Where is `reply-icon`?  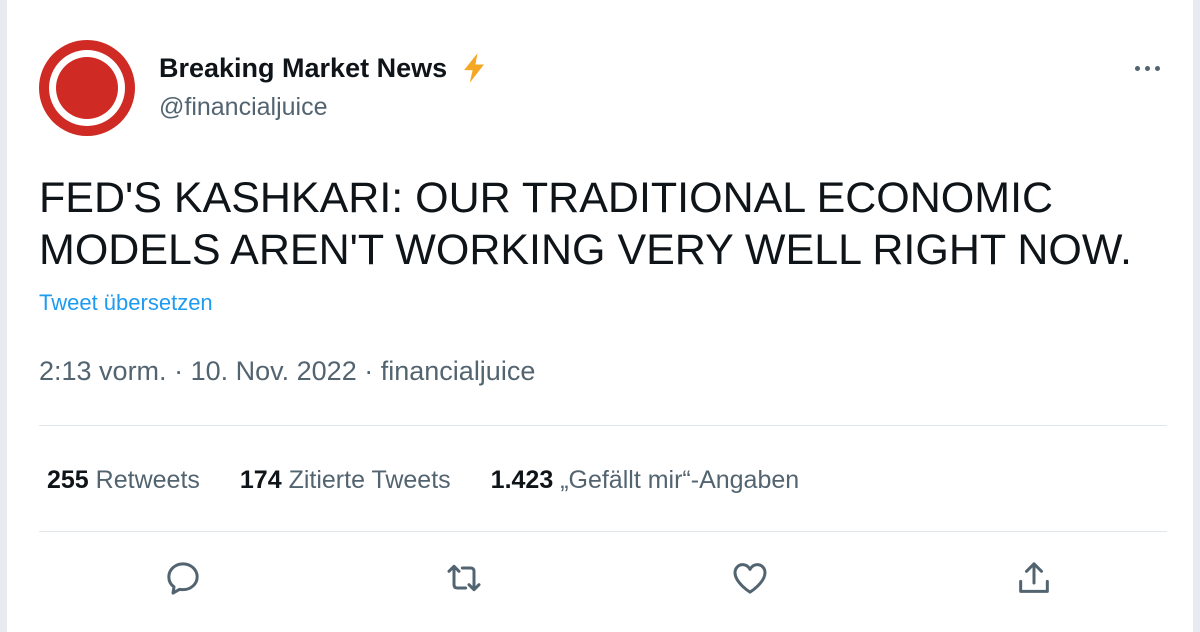 reply-icon is located at coordinates (183, 578).